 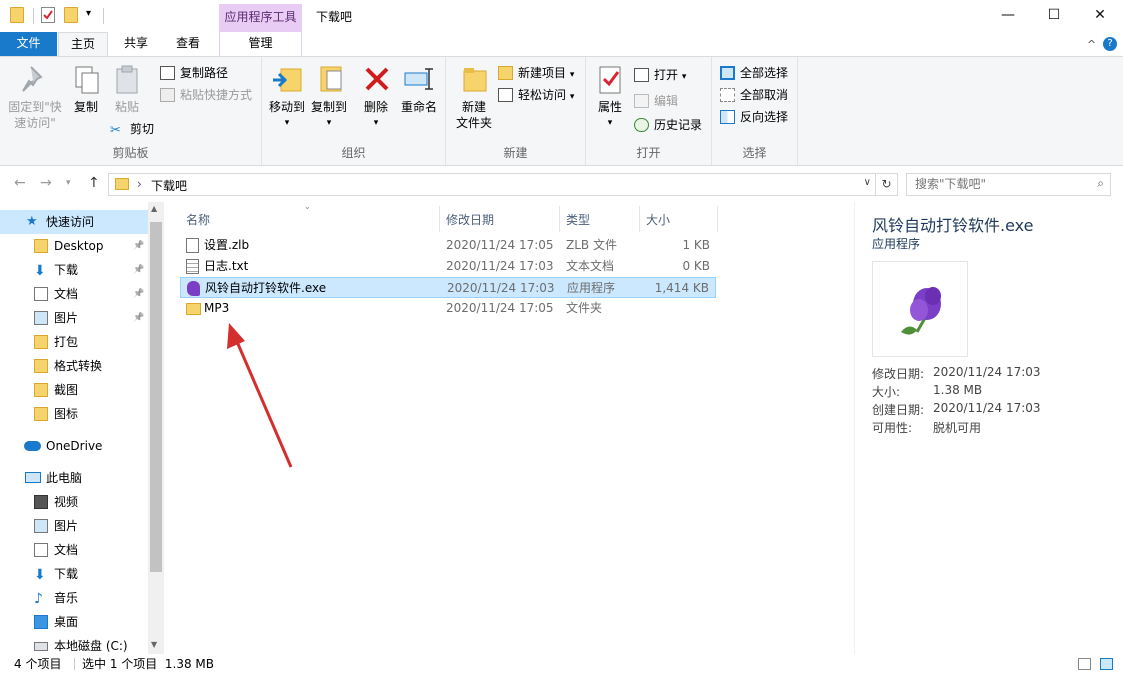 What do you see at coordinates (1091, 44) in the screenshot?
I see `collapse-ribbon-icon: ^` at bounding box center [1091, 44].